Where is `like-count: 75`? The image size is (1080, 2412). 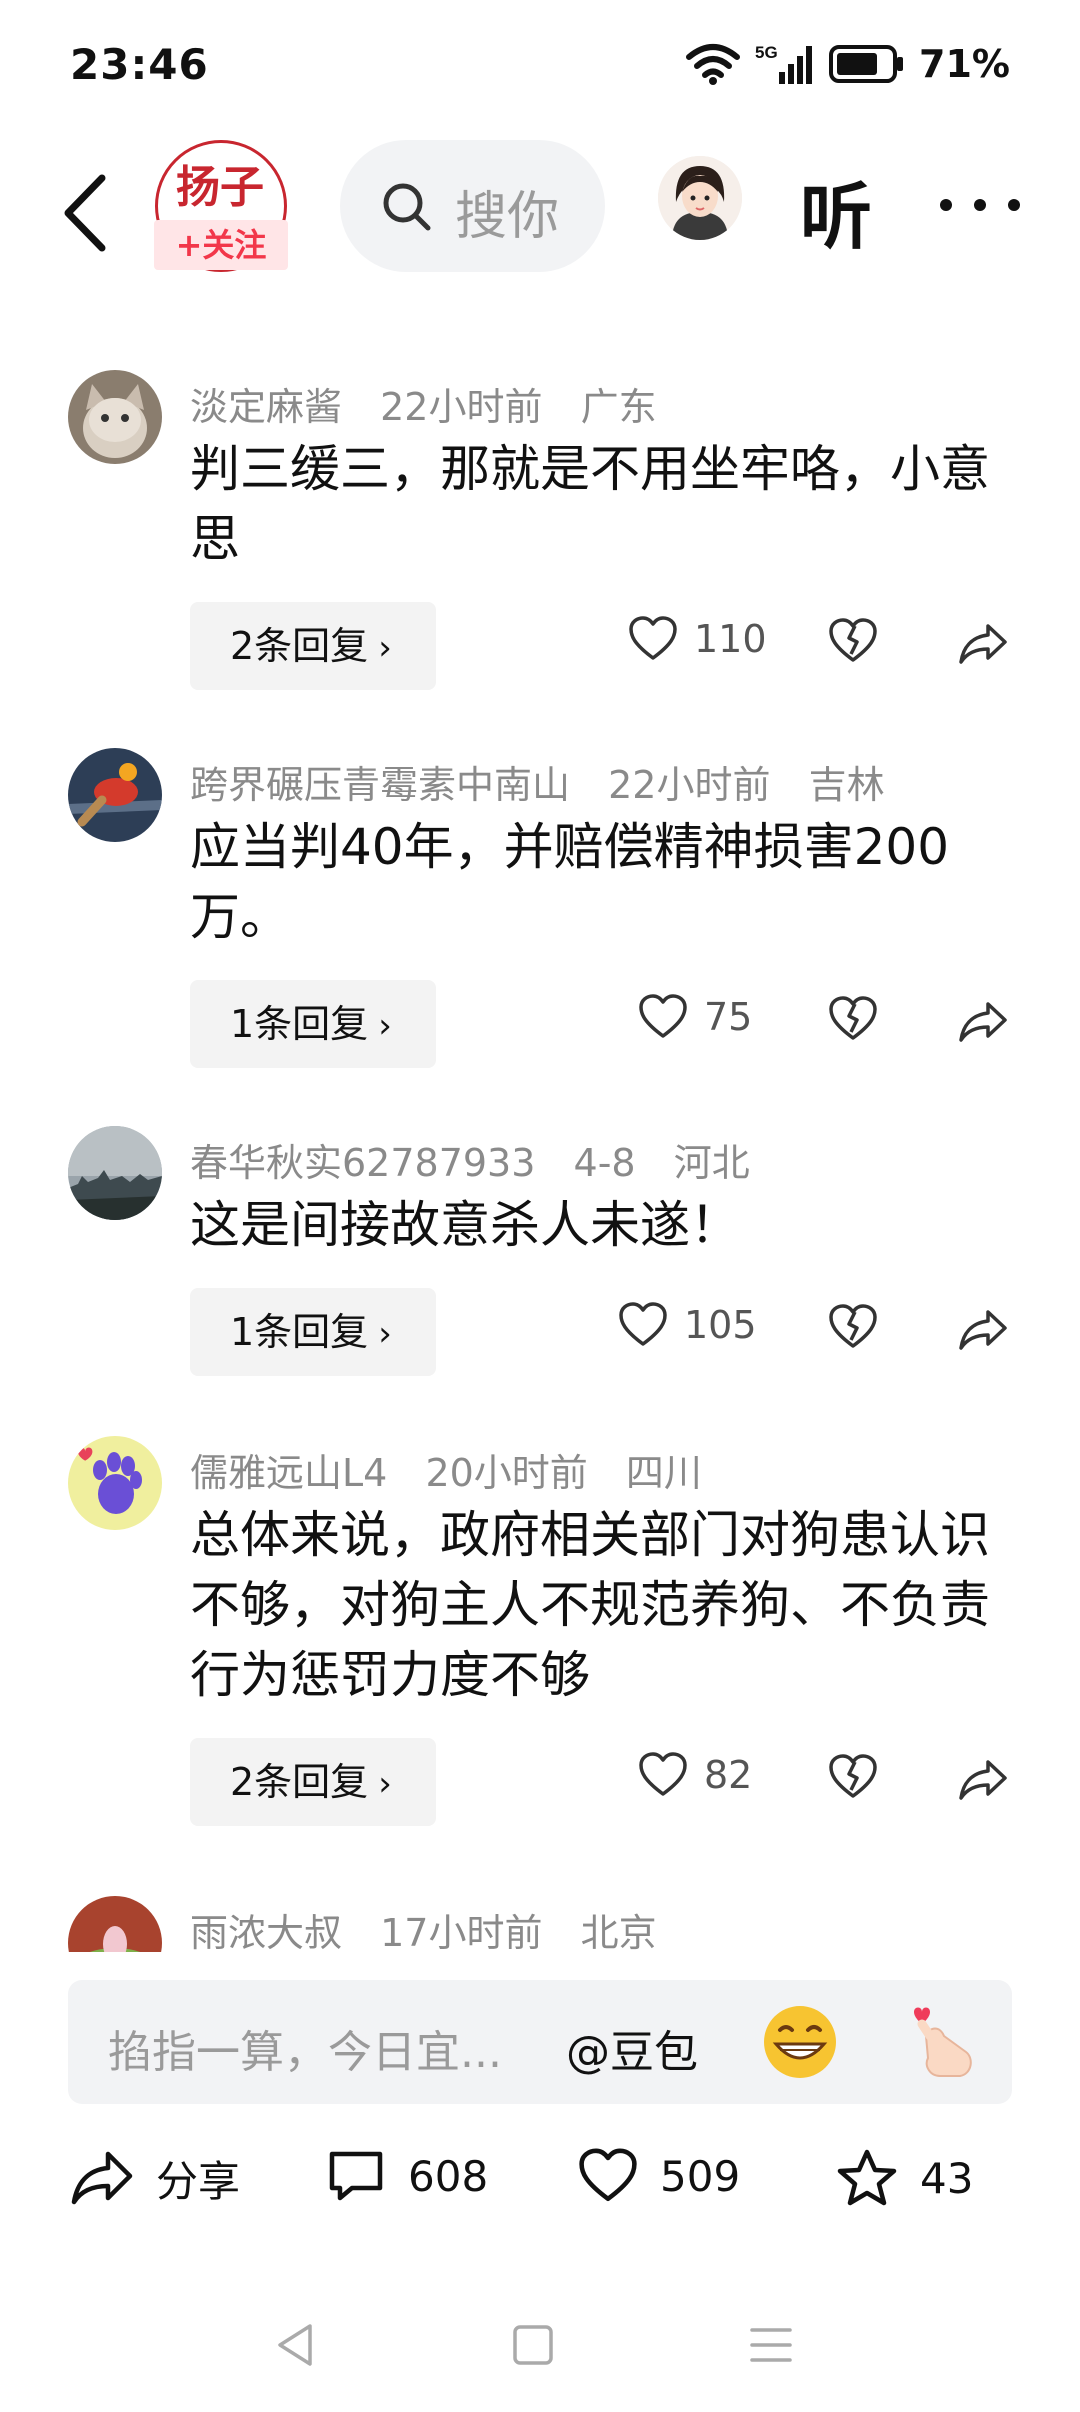
like-count: 75 is located at coordinates (728, 1017).